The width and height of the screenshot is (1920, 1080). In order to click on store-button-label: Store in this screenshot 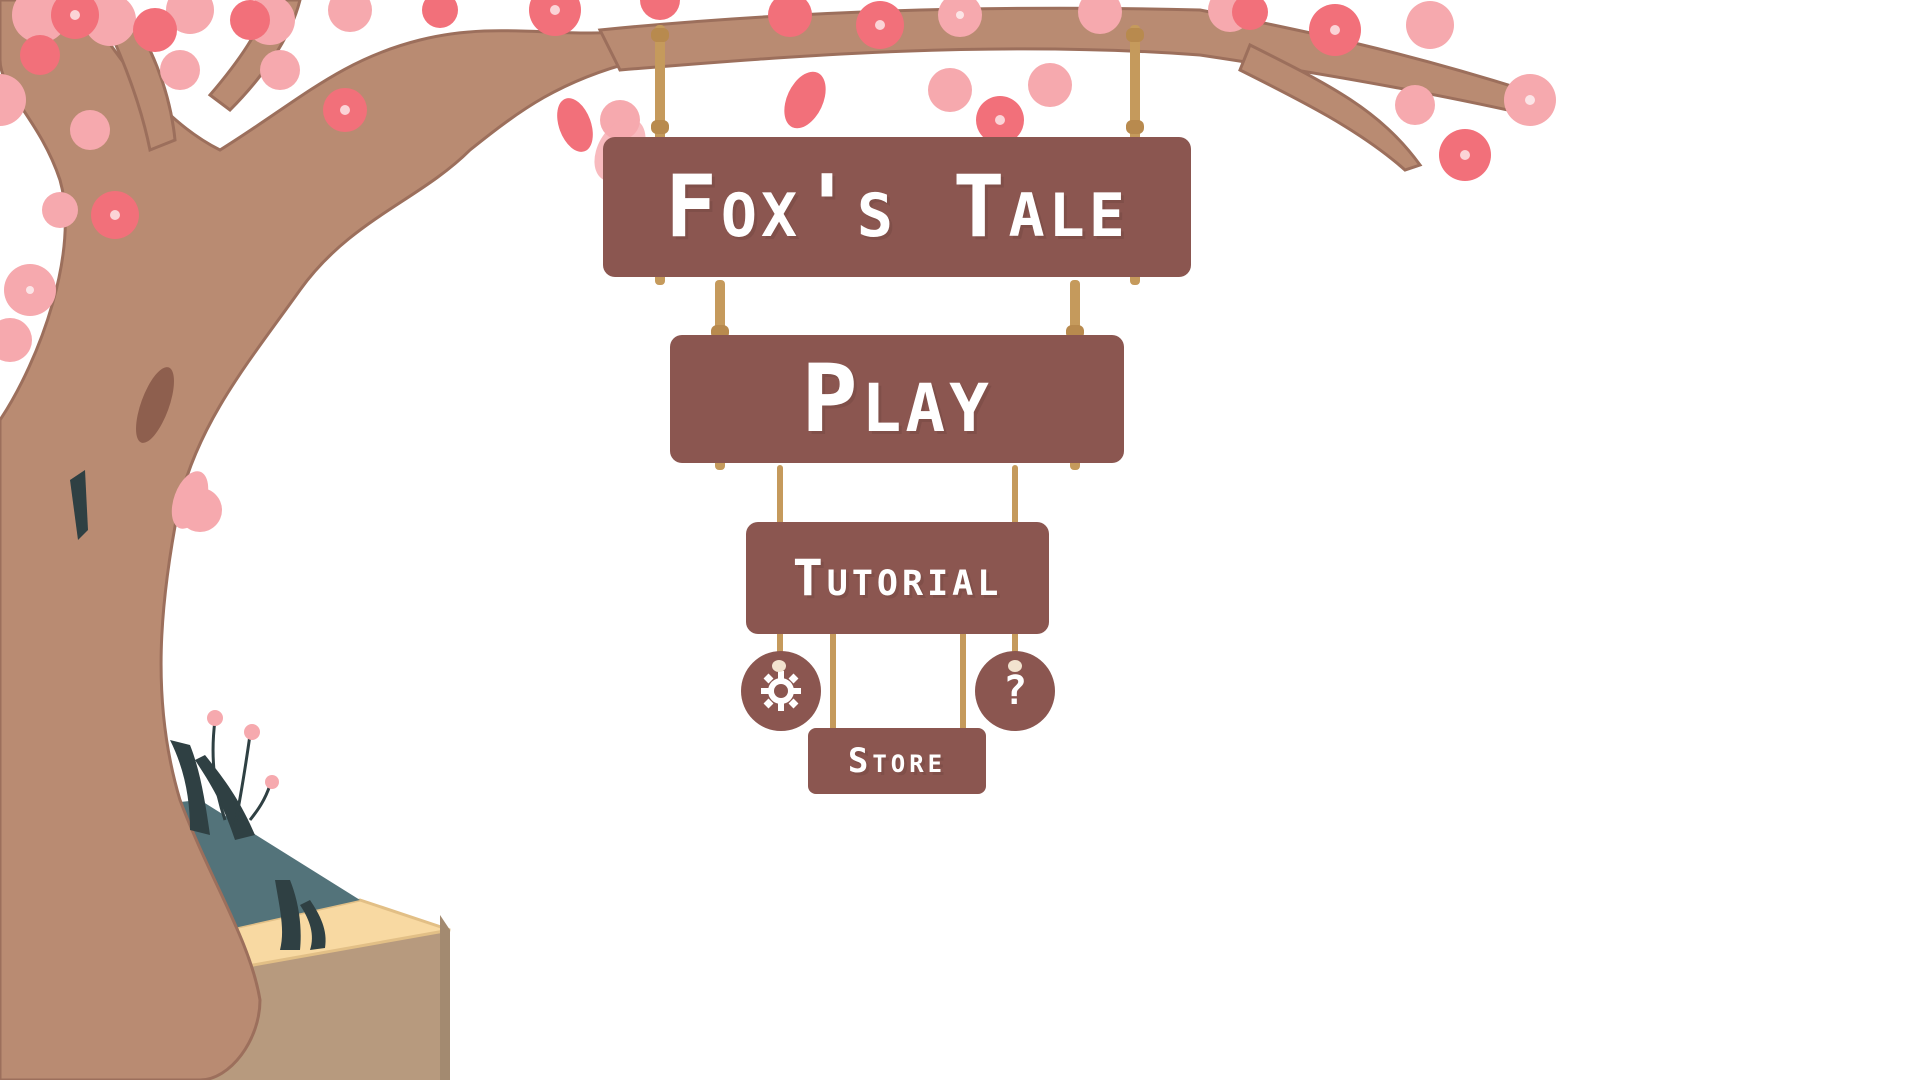, I will do `click(897, 761)`.